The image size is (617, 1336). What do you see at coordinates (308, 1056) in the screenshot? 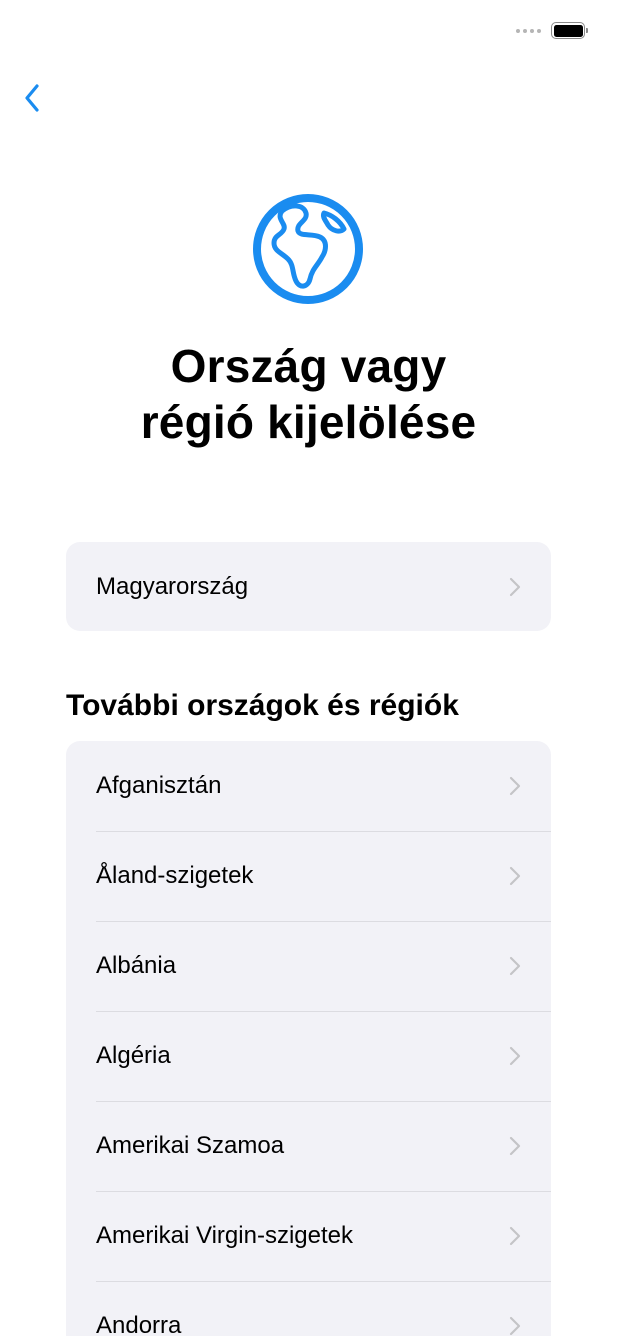
I see `list-item: Algéria` at bounding box center [308, 1056].